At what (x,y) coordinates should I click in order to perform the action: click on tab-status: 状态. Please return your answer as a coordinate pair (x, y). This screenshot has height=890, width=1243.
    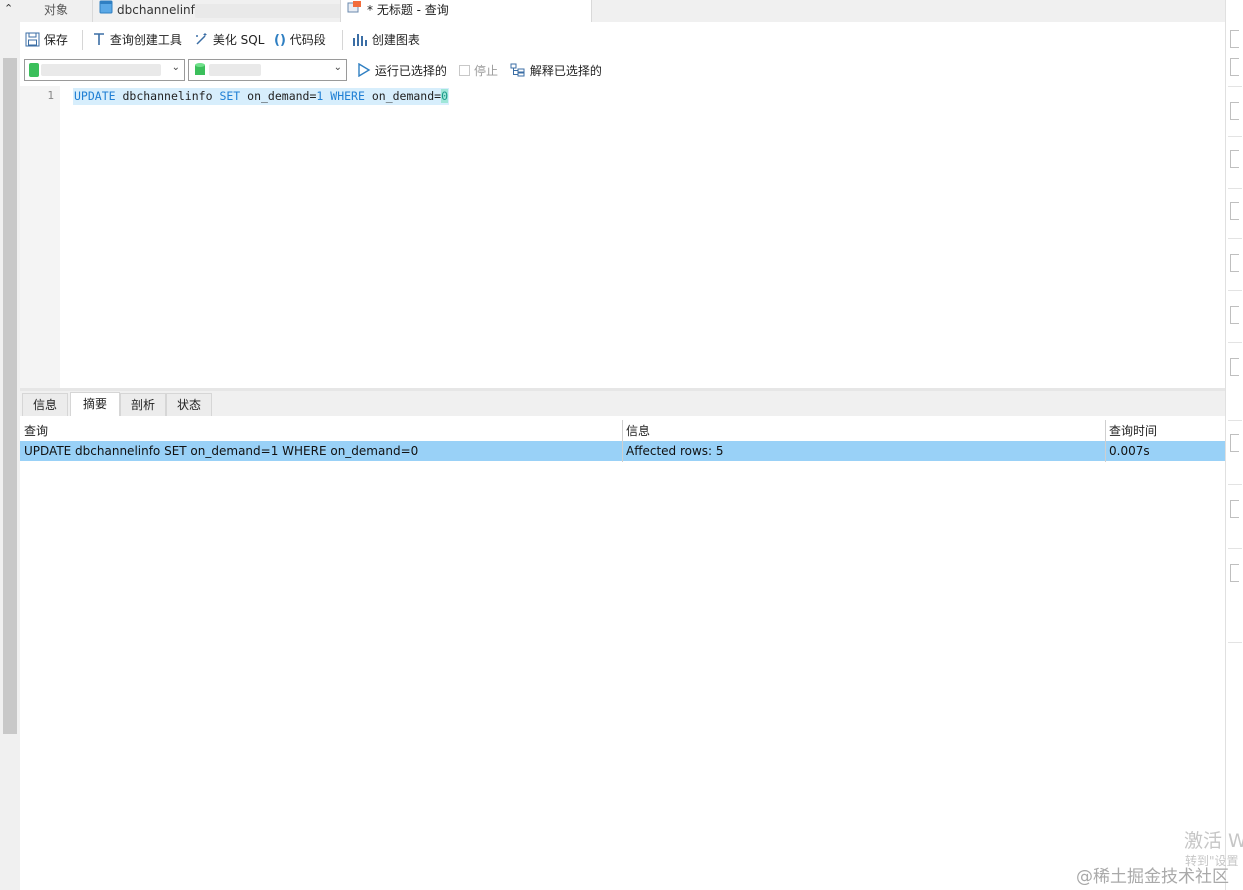
    Looking at the image, I should click on (189, 404).